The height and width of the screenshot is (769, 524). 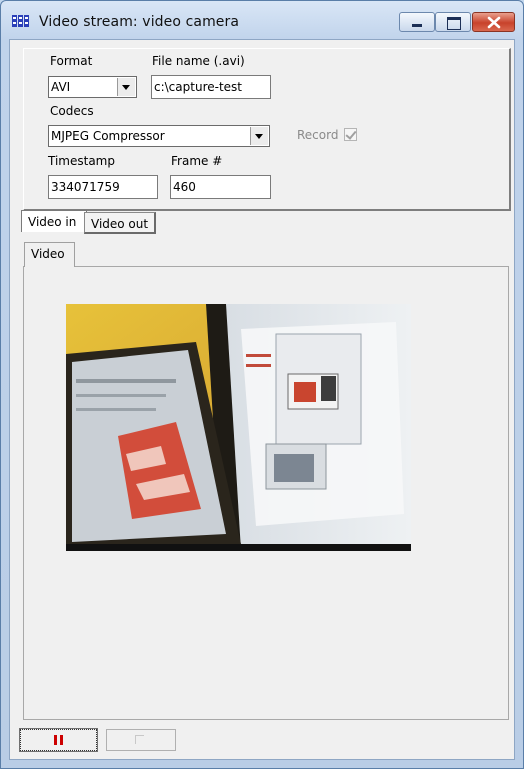 What do you see at coordinates (103, 187) in the screenshot?
I see `timestamp-field: 334071759` at bounding box center [103, 187].